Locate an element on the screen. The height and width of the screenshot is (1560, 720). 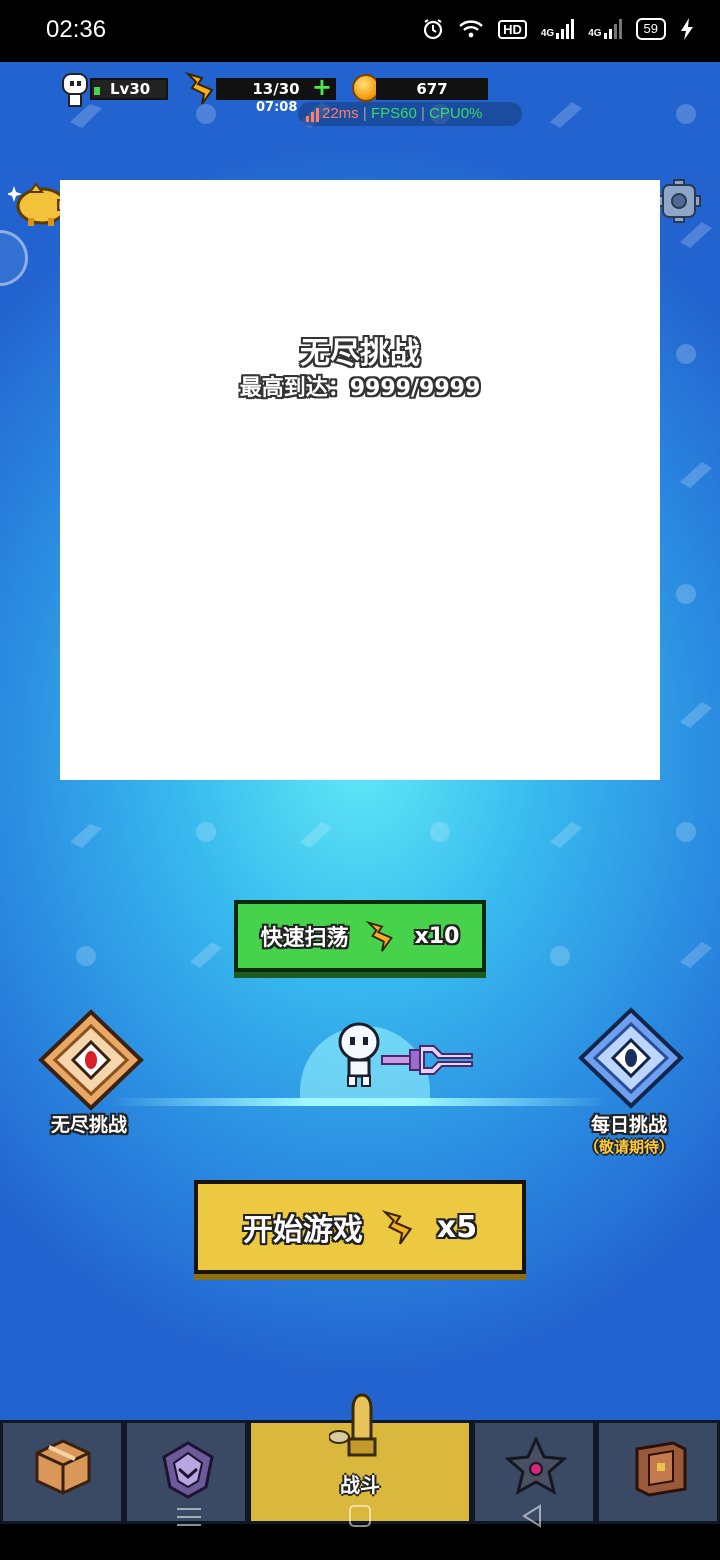
charging-icon is located at coordinates (687, 29).